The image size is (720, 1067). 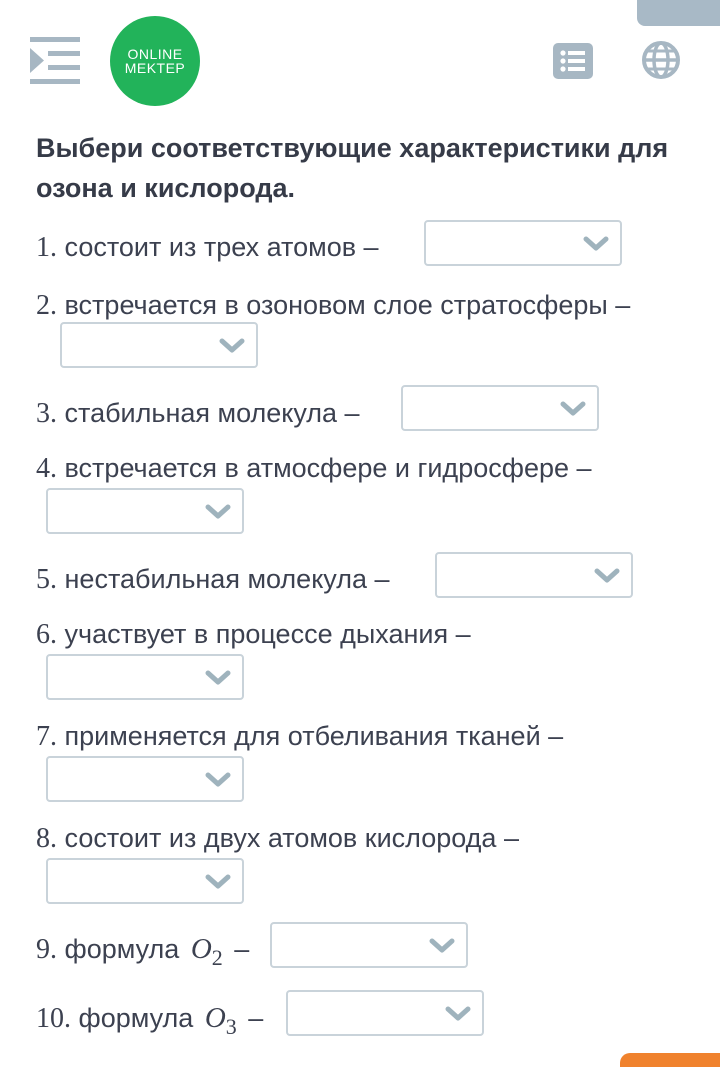 What do you see at coordinates (46, 468) in the screenshot?
I see `question-number: 4.` at bounding box center [46, 468].